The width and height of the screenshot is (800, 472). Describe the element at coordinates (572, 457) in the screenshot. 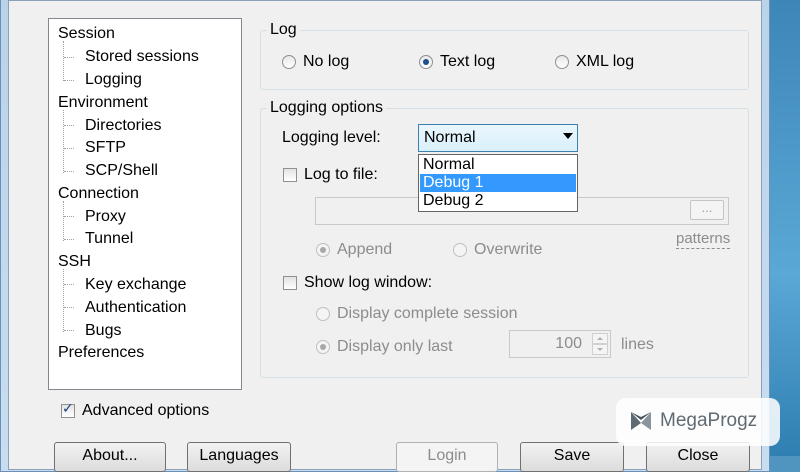

I see `save-button: Save` at that location.